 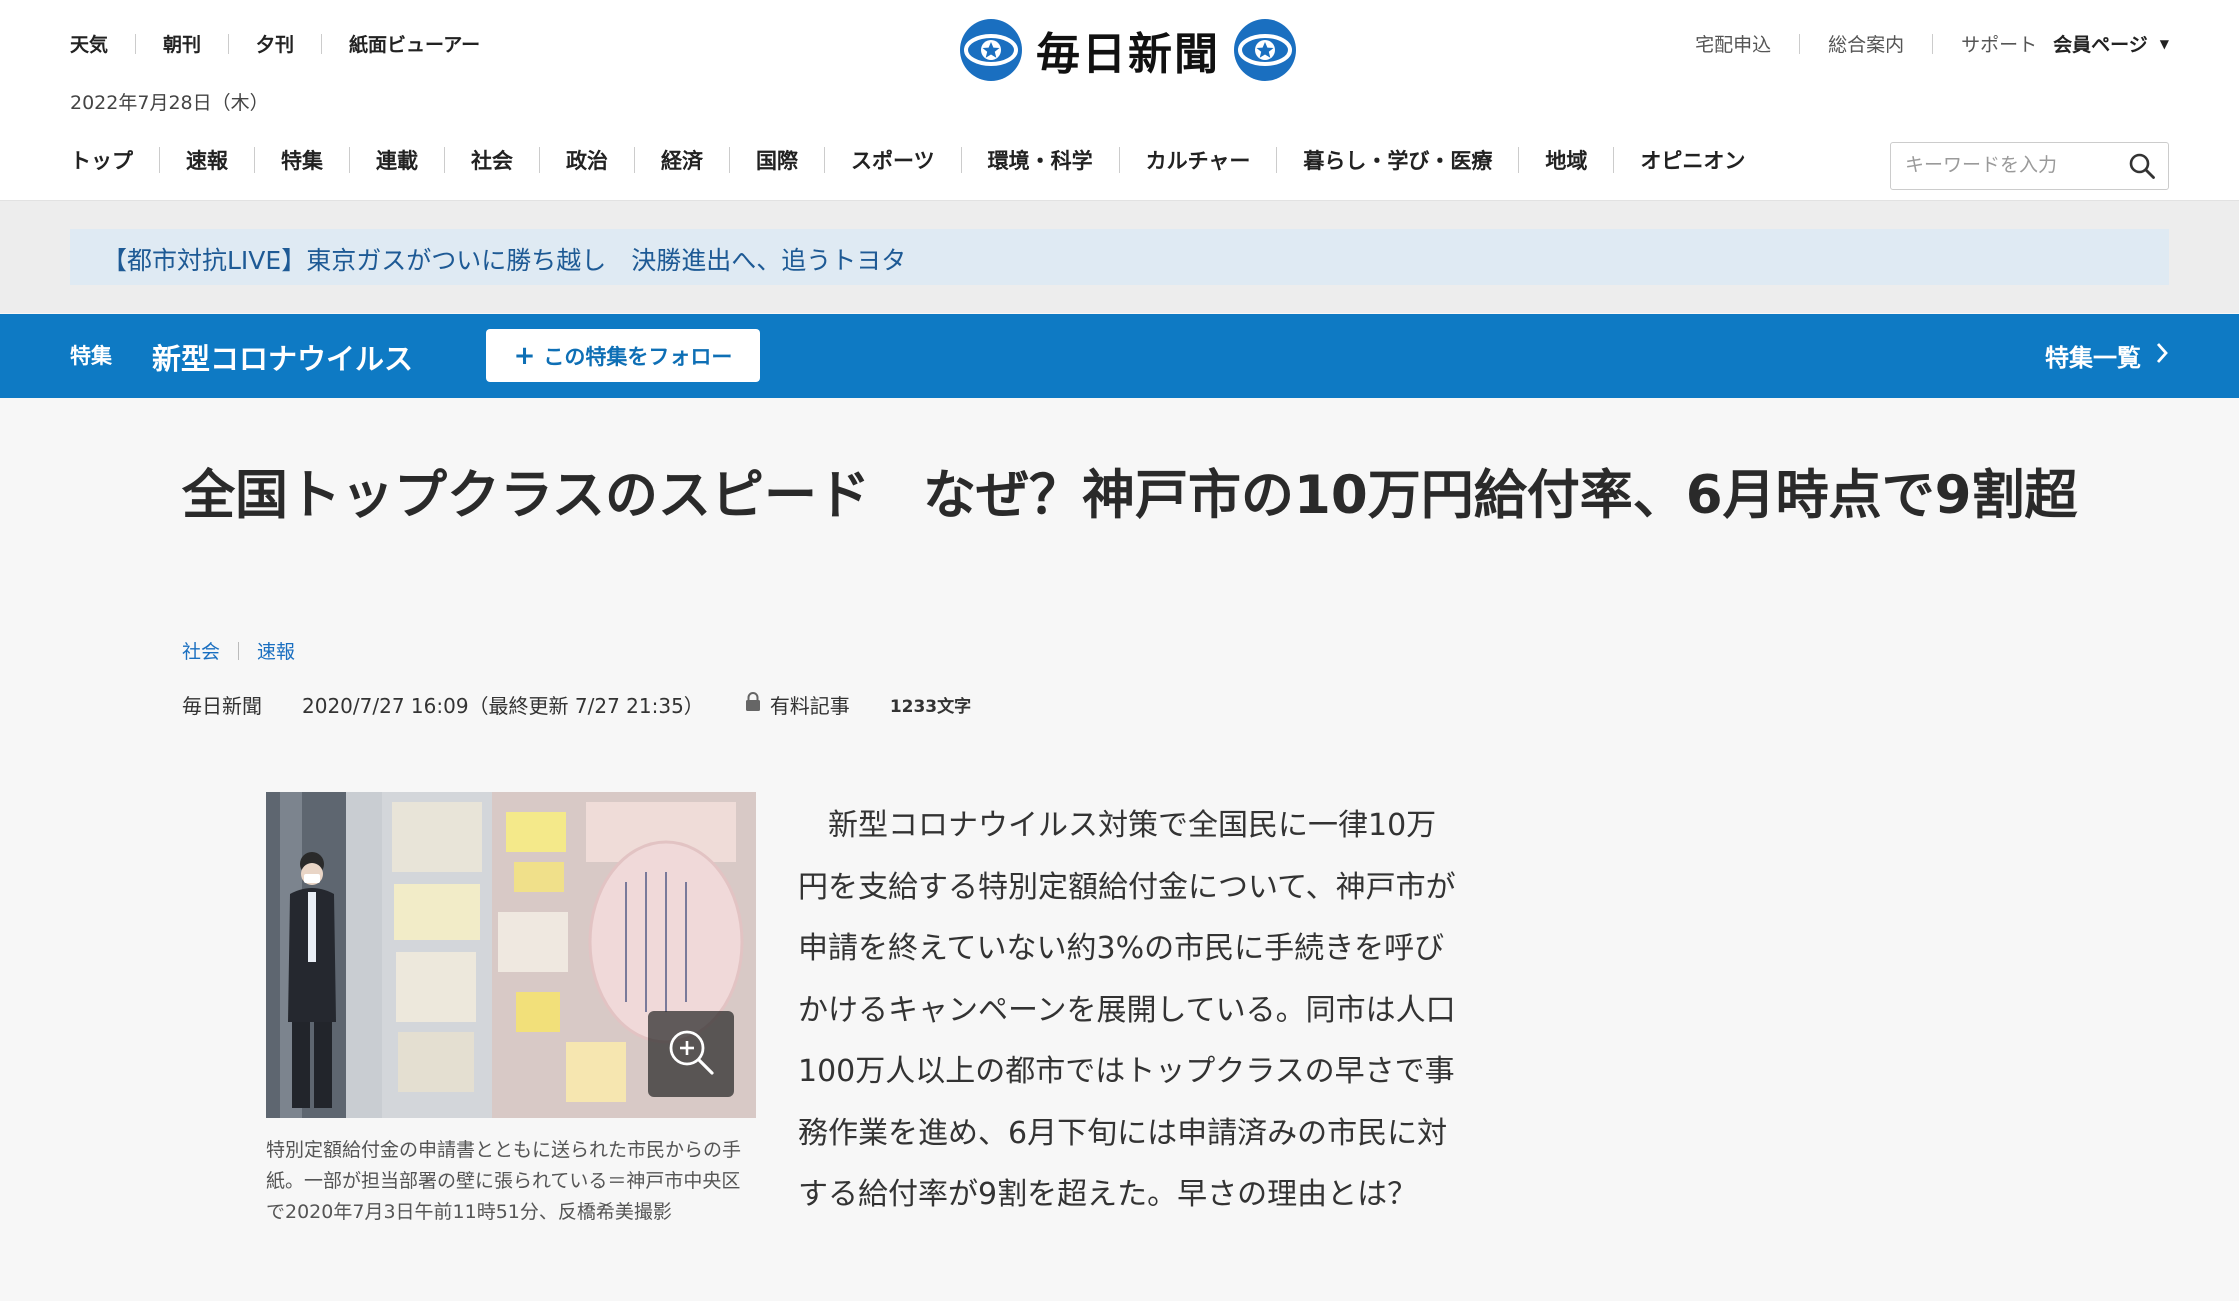 What do you see at coordinates (101, 160) in the screenshot?
I see `nav-item-top: トップ` at bounding box center [101, 160].